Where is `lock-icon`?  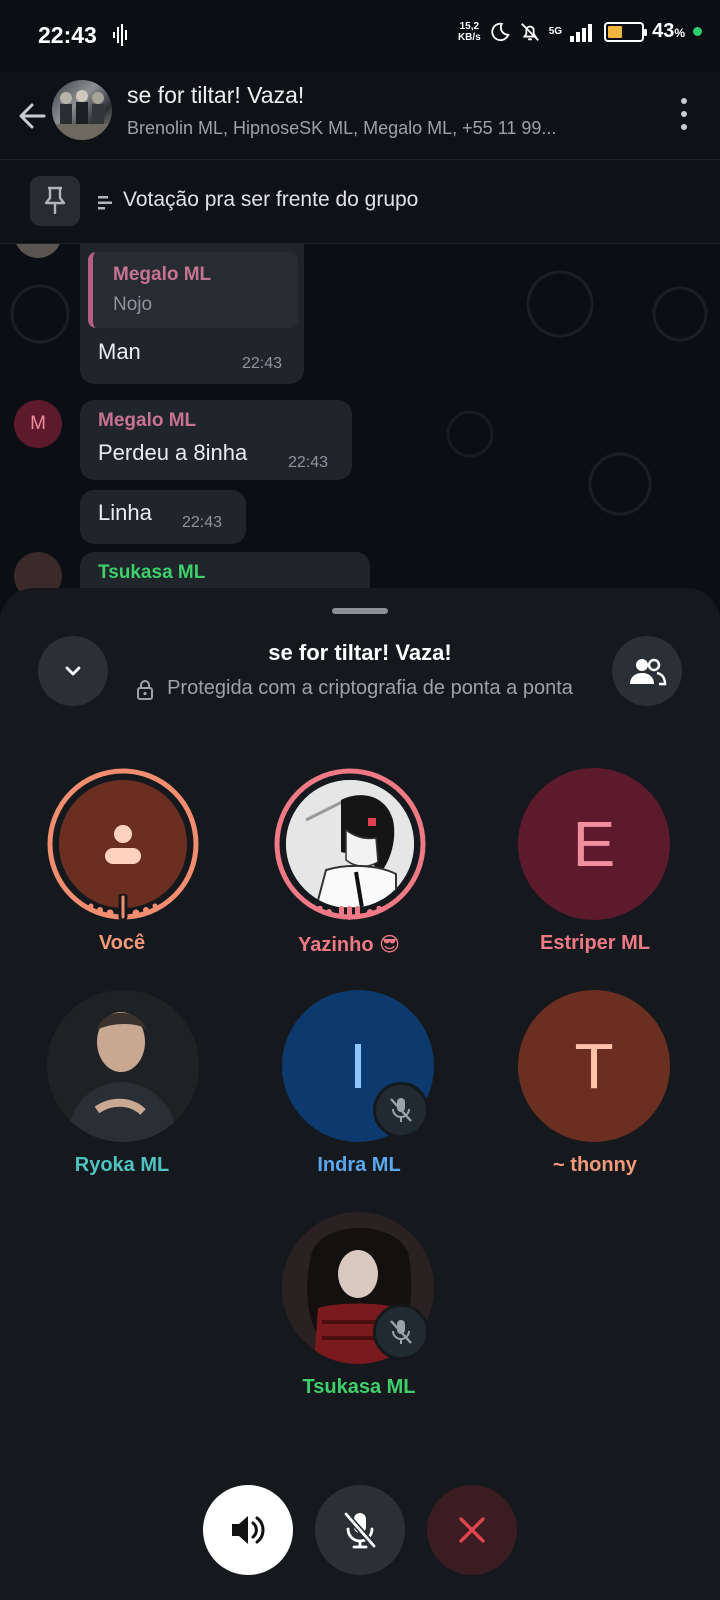 lock-icon is located at coordinates (145, 690).